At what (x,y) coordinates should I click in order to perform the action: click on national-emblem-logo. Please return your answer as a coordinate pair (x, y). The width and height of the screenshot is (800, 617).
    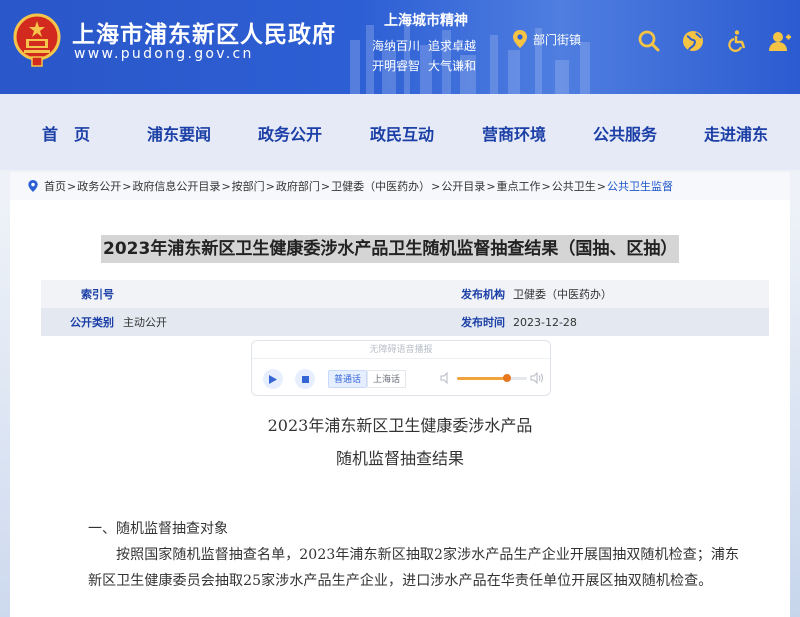
    Looking at the image, I should click on (37, 40).